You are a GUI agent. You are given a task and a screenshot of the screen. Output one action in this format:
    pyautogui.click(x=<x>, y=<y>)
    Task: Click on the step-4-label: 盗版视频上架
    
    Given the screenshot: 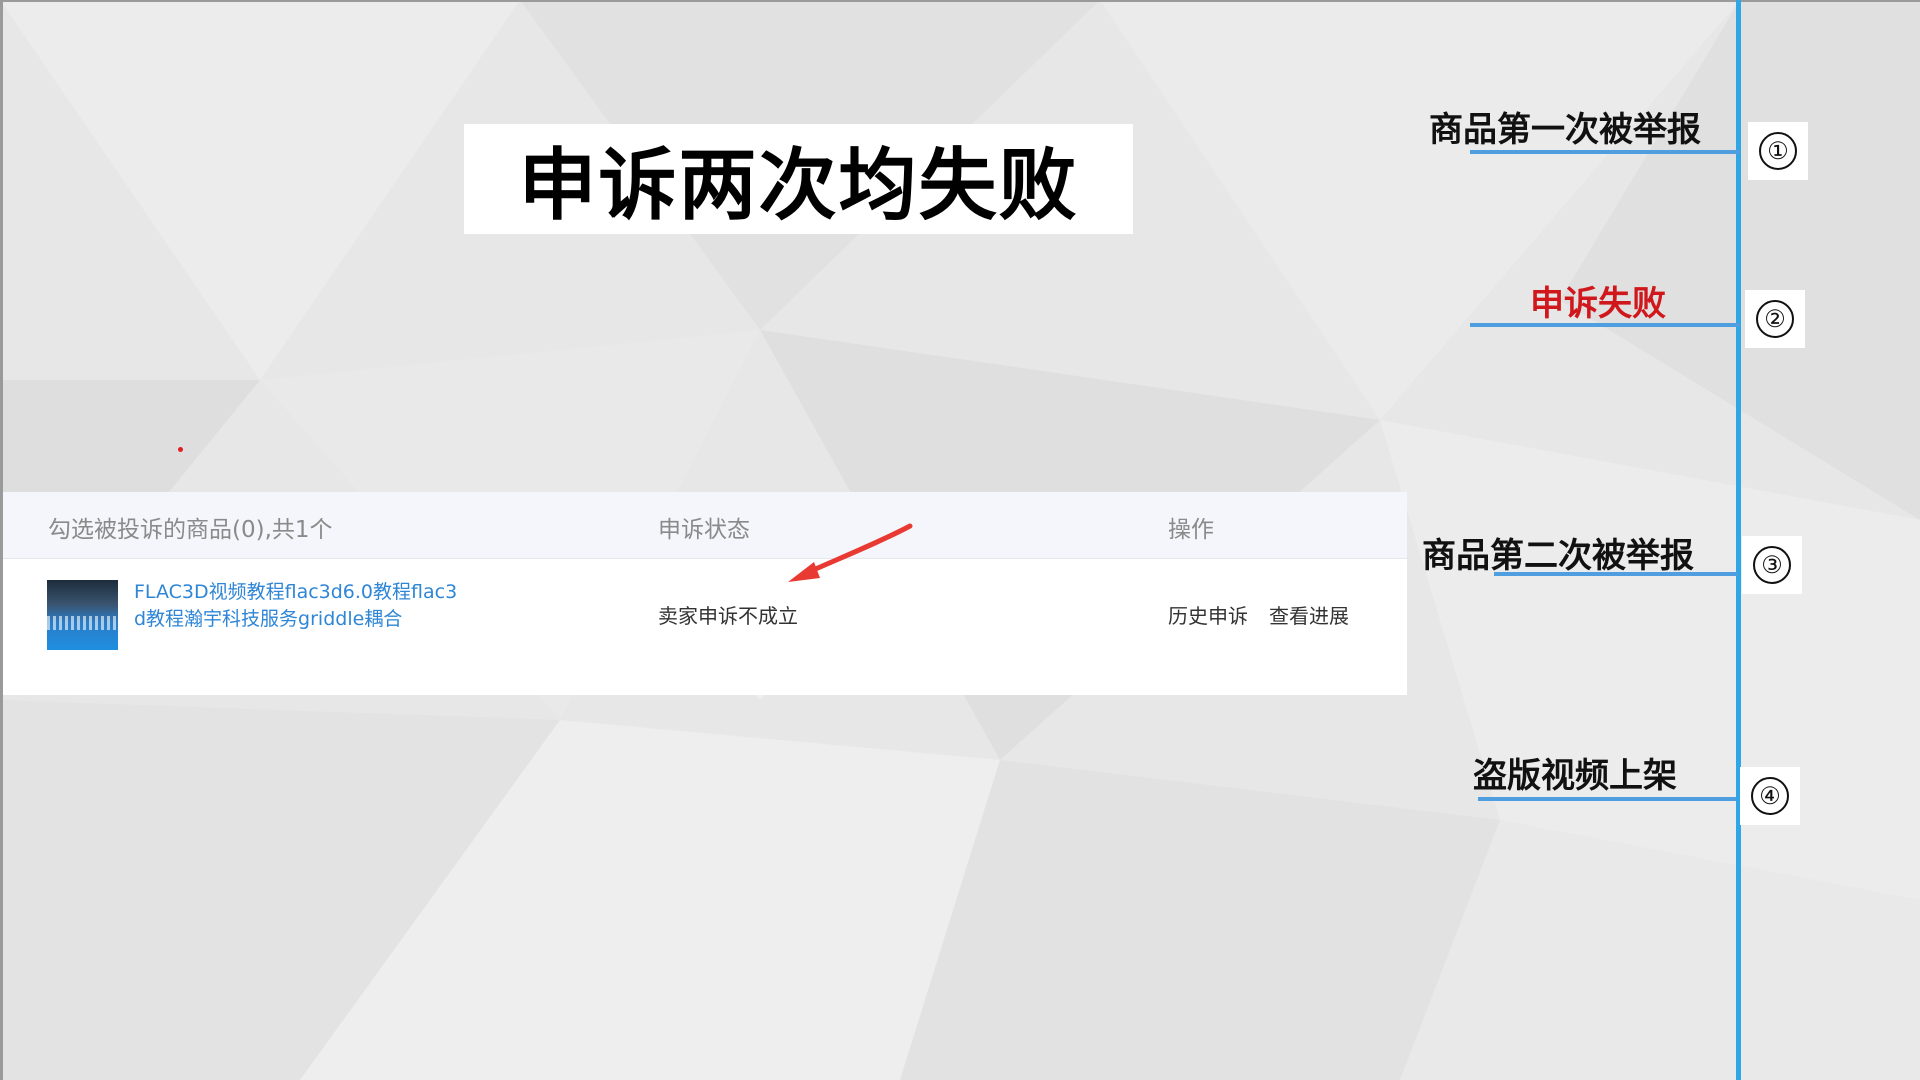 What is the action you would take?
    pyautogui.click(x=1575, y=776)
    